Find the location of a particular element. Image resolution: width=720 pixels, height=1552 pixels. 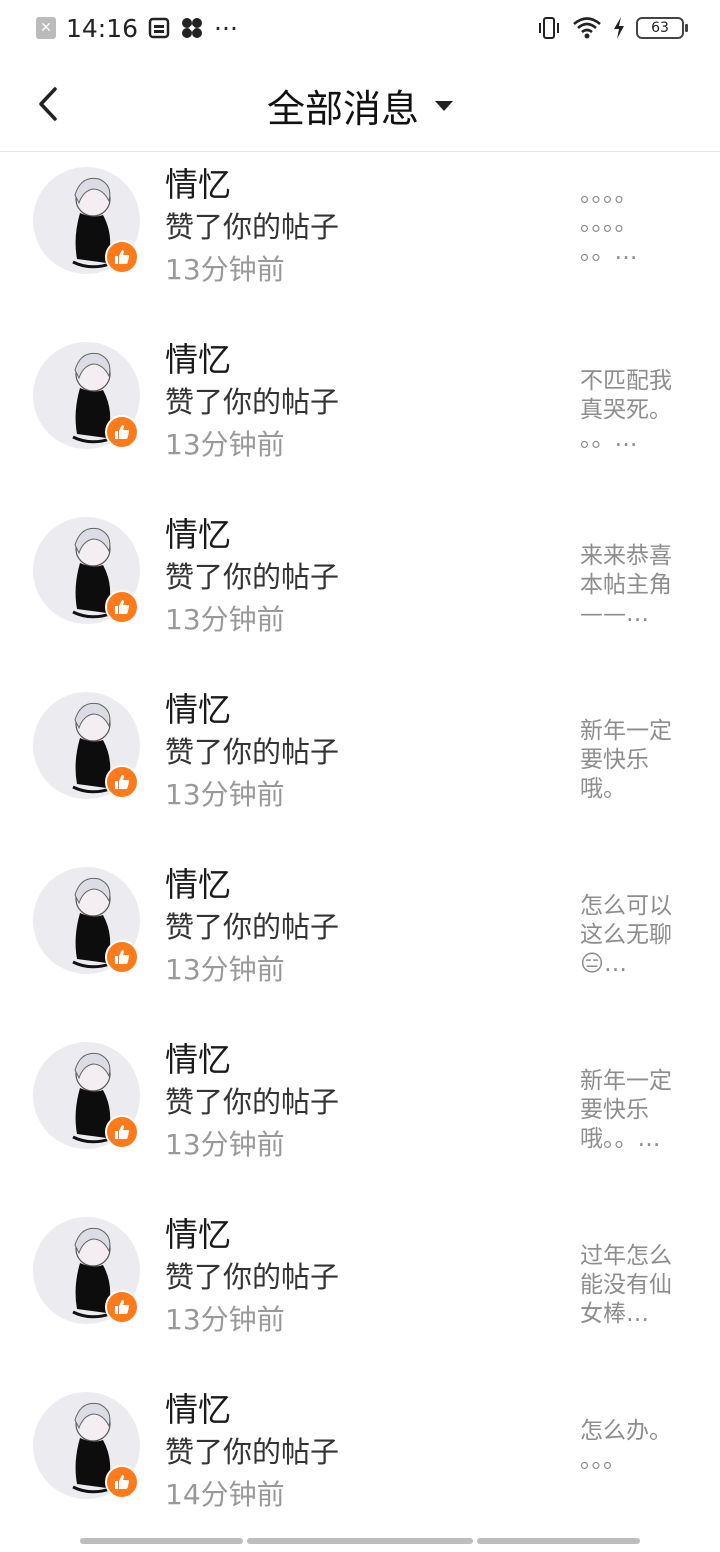

notification-x-icon: ✕ is located at coordinates (46, 28).